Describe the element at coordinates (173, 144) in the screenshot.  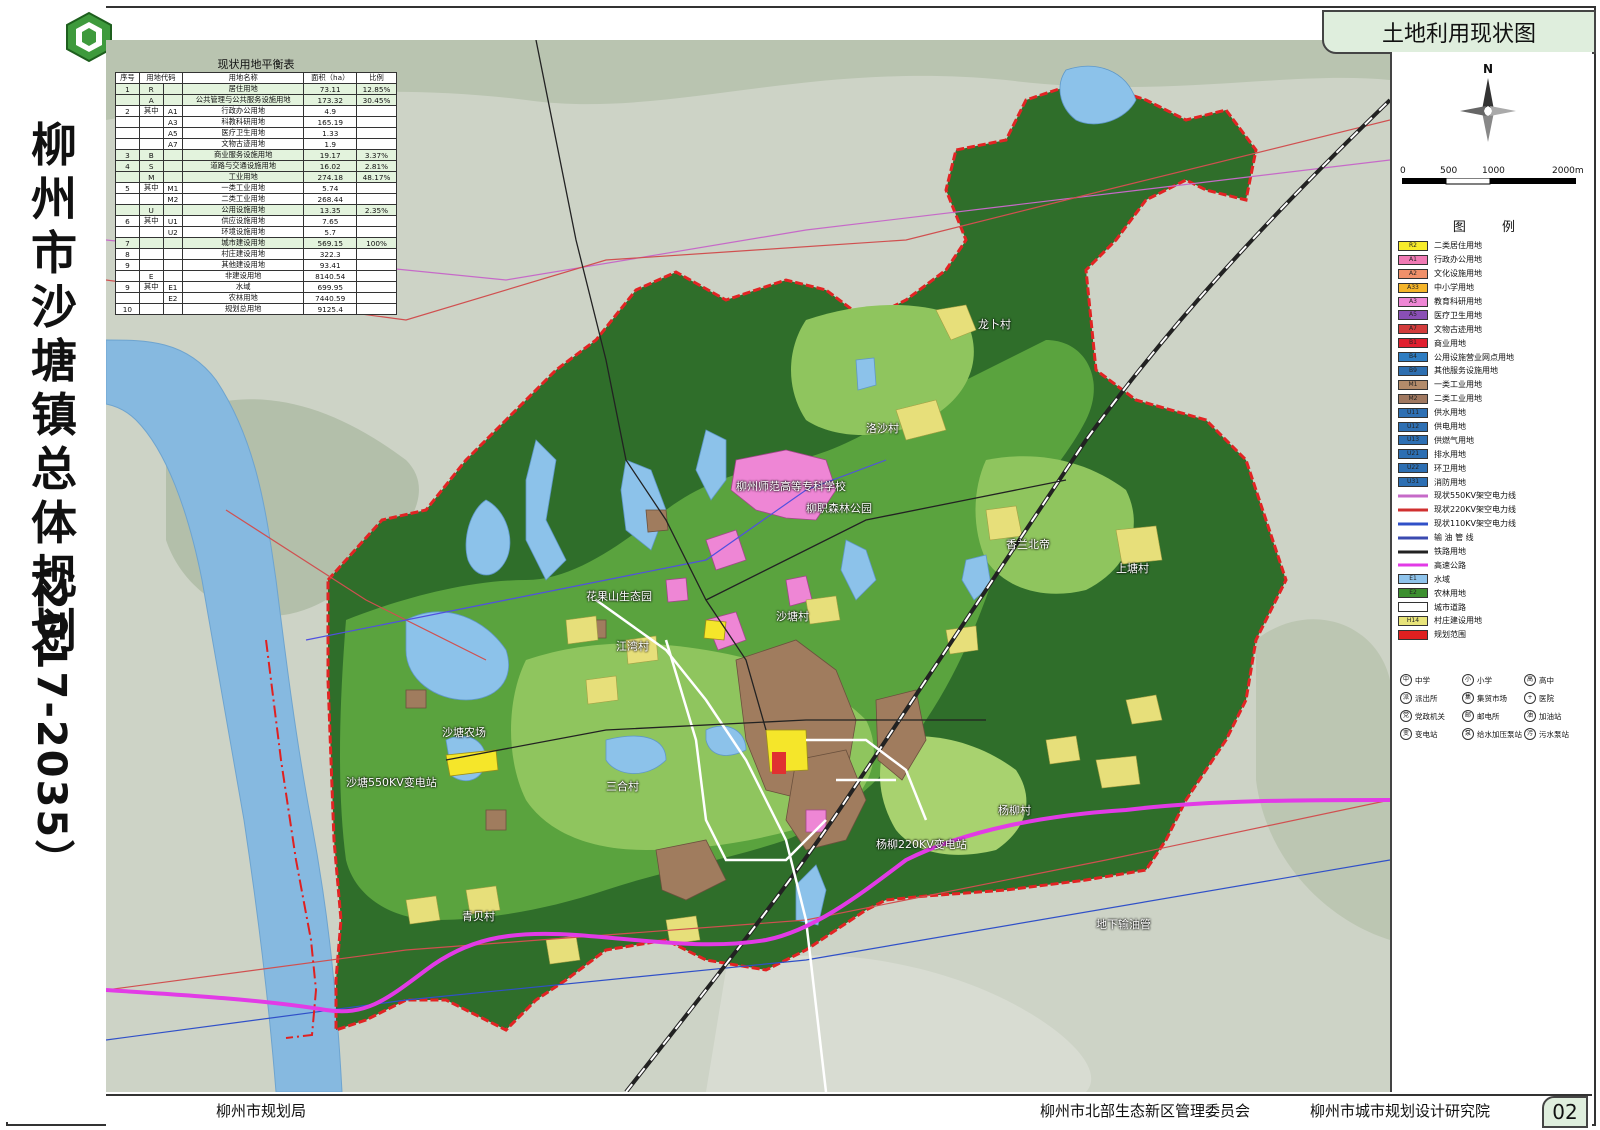
I see `table-cell-sub: A7` at that location.